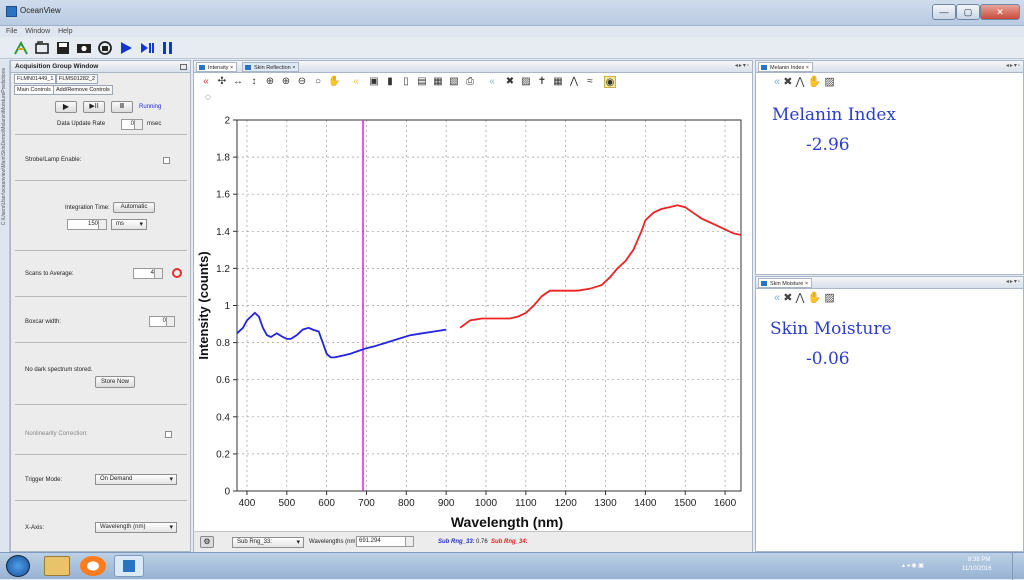 The height and width of the screenshot is (580, 1024). What do you see at coordinates (302, 82) in the screenshot?
I see `zoom-out-icon: ⊖` at bounding box center [302, 82].